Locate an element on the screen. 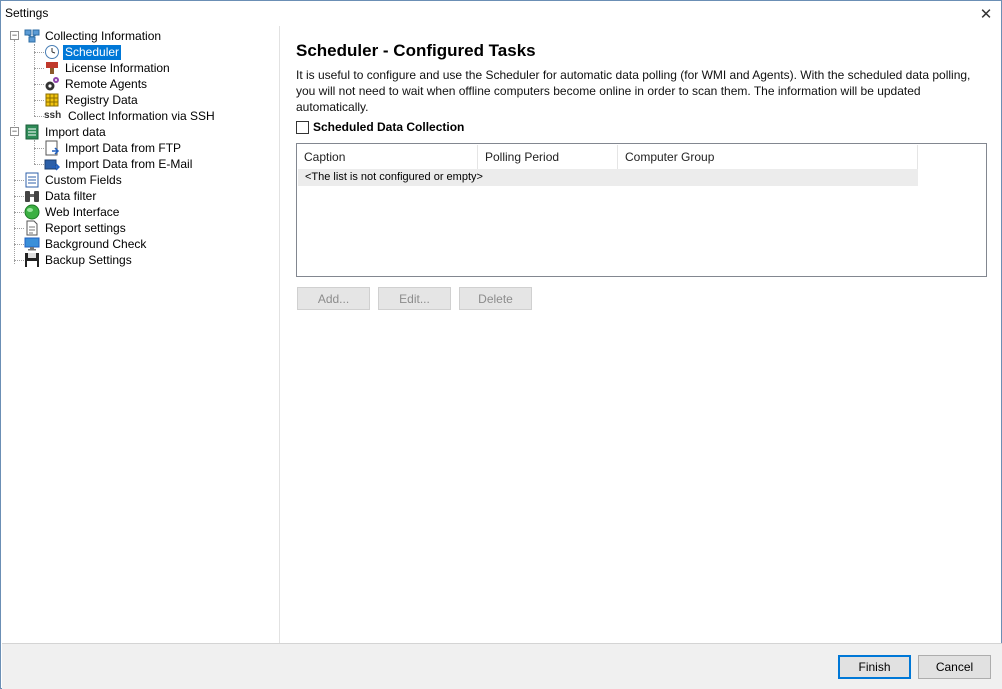  scheduled-collection-row: Scheduled Data Collection is located at coordinates (380, 127).